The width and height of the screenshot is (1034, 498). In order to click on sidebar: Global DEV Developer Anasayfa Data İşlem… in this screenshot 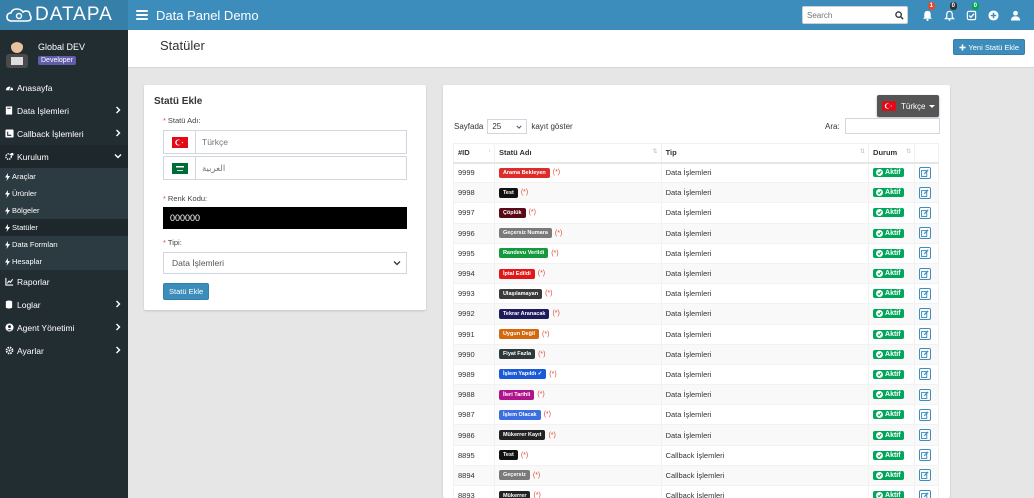, I will do `click(64, 264)`.